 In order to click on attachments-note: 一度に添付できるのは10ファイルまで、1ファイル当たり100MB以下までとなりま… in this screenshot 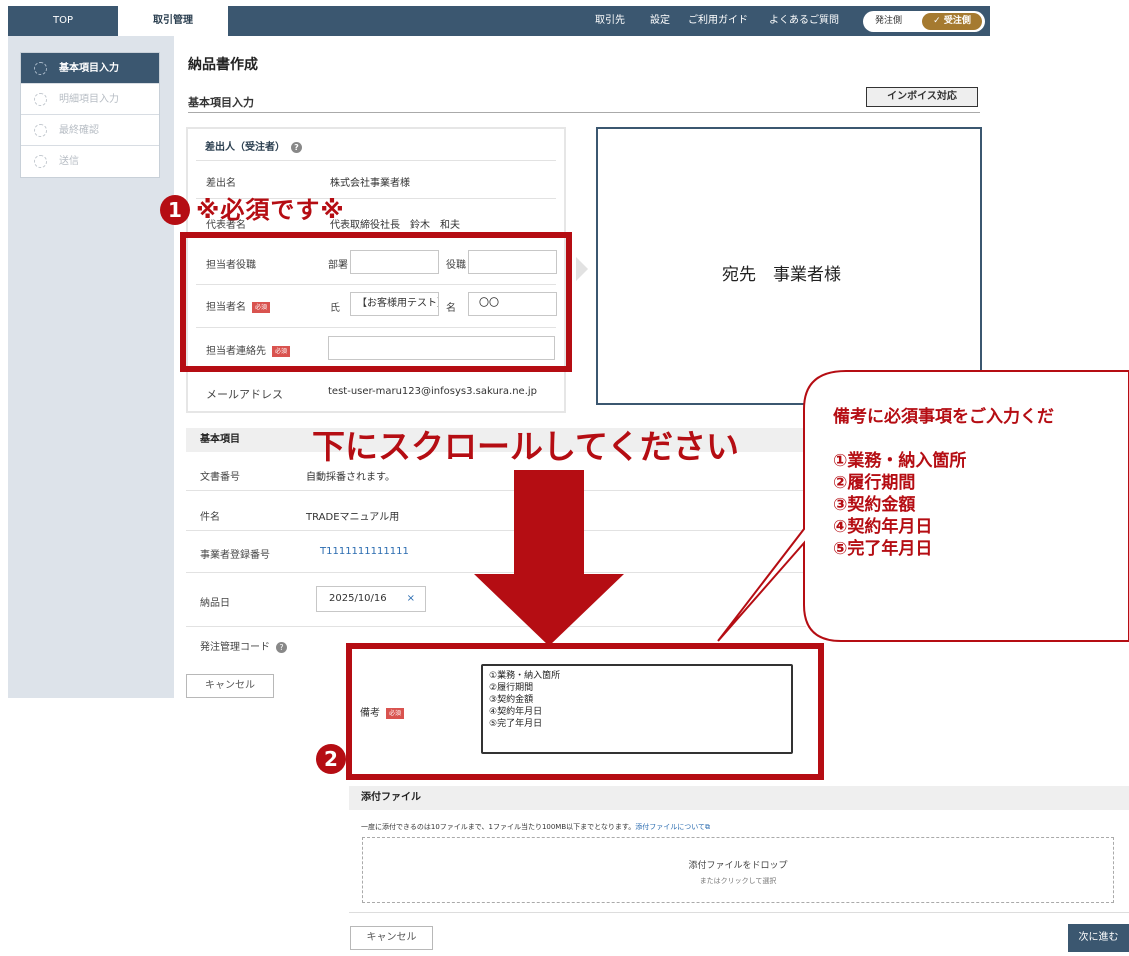, I will do `click(536, 827)`.